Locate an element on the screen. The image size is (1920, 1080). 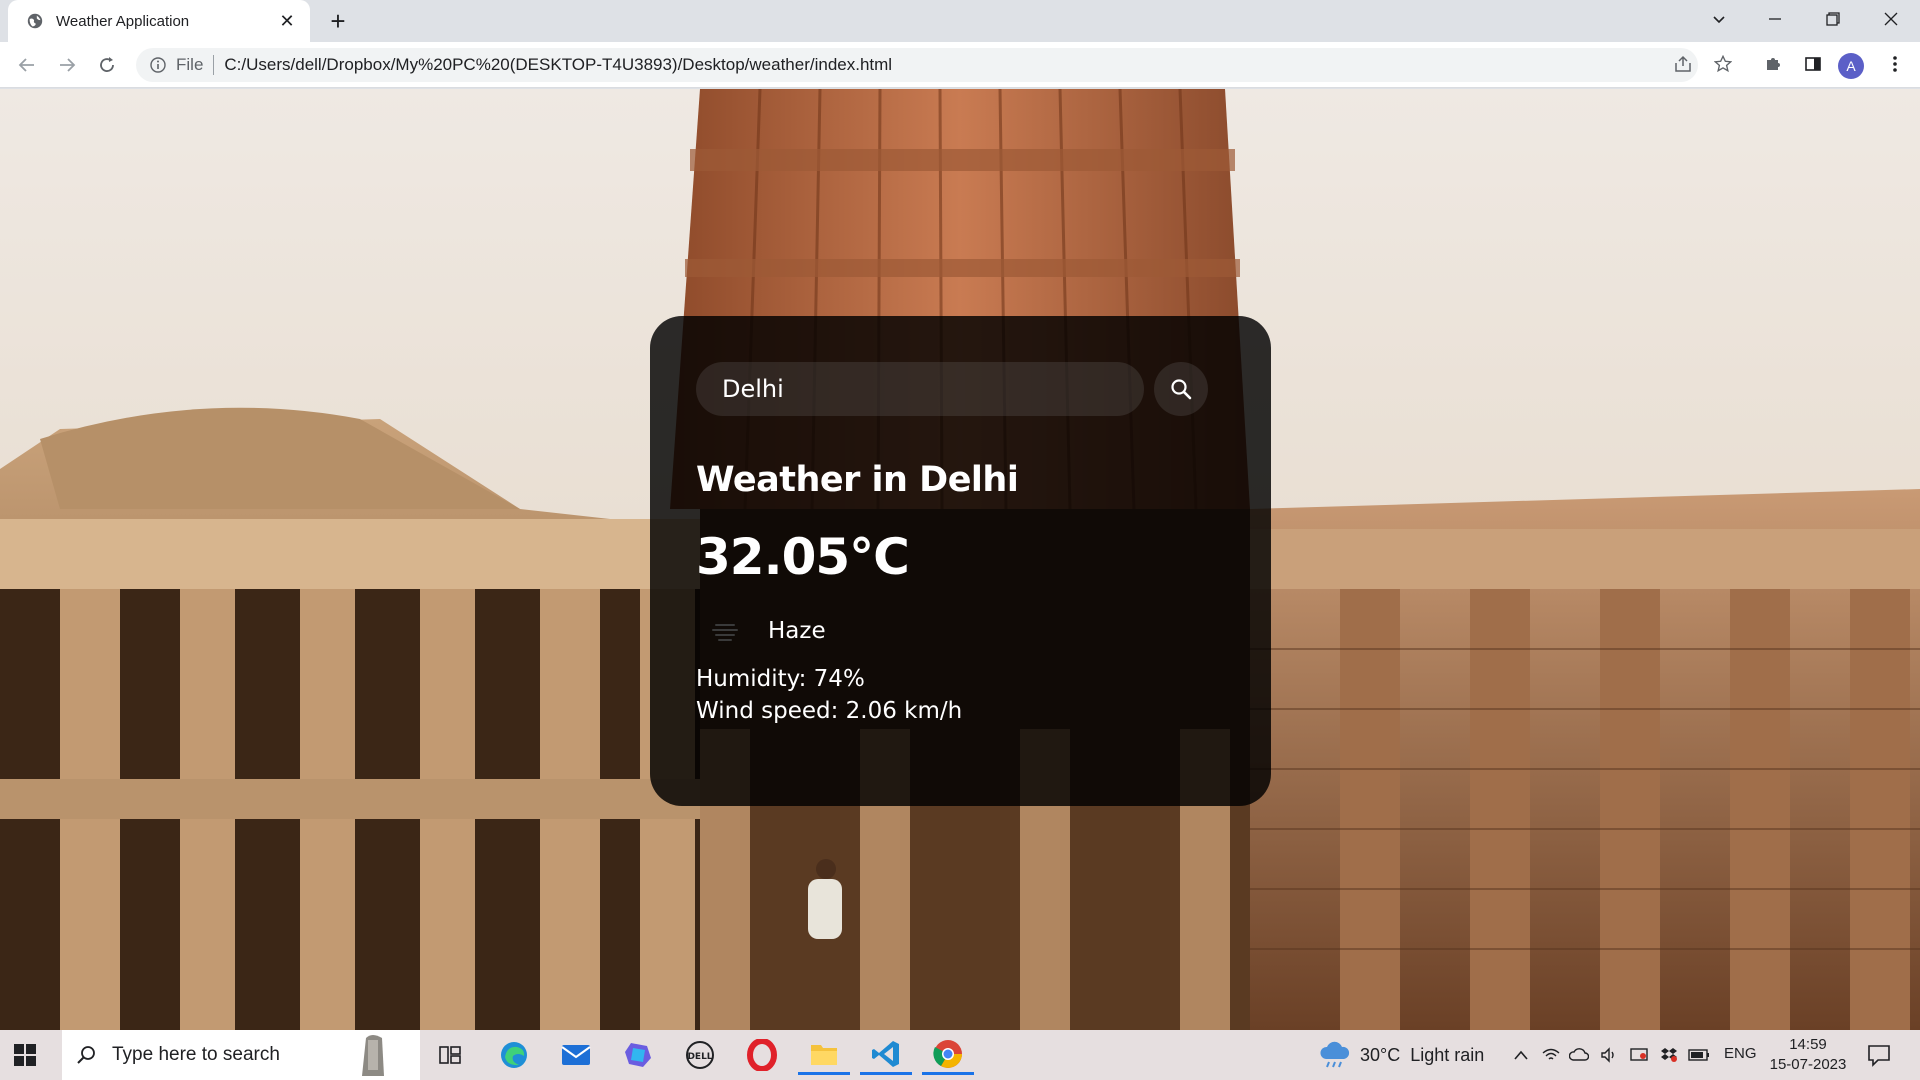
condition-description: Haze is located at coordinates (797, 631).